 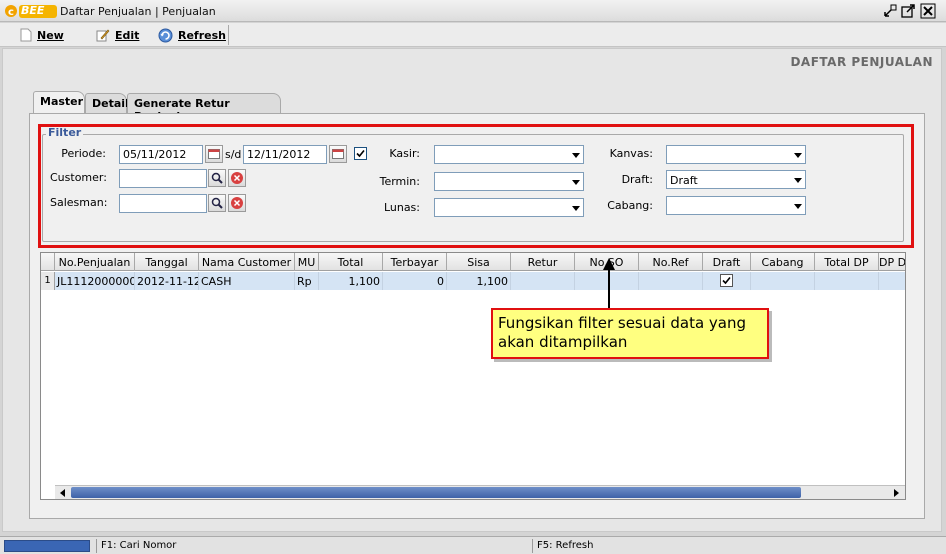 What do you see at coordinates (509, 154) in the screenshot?
I see `kasir-select` at bounding box center [509, 154].